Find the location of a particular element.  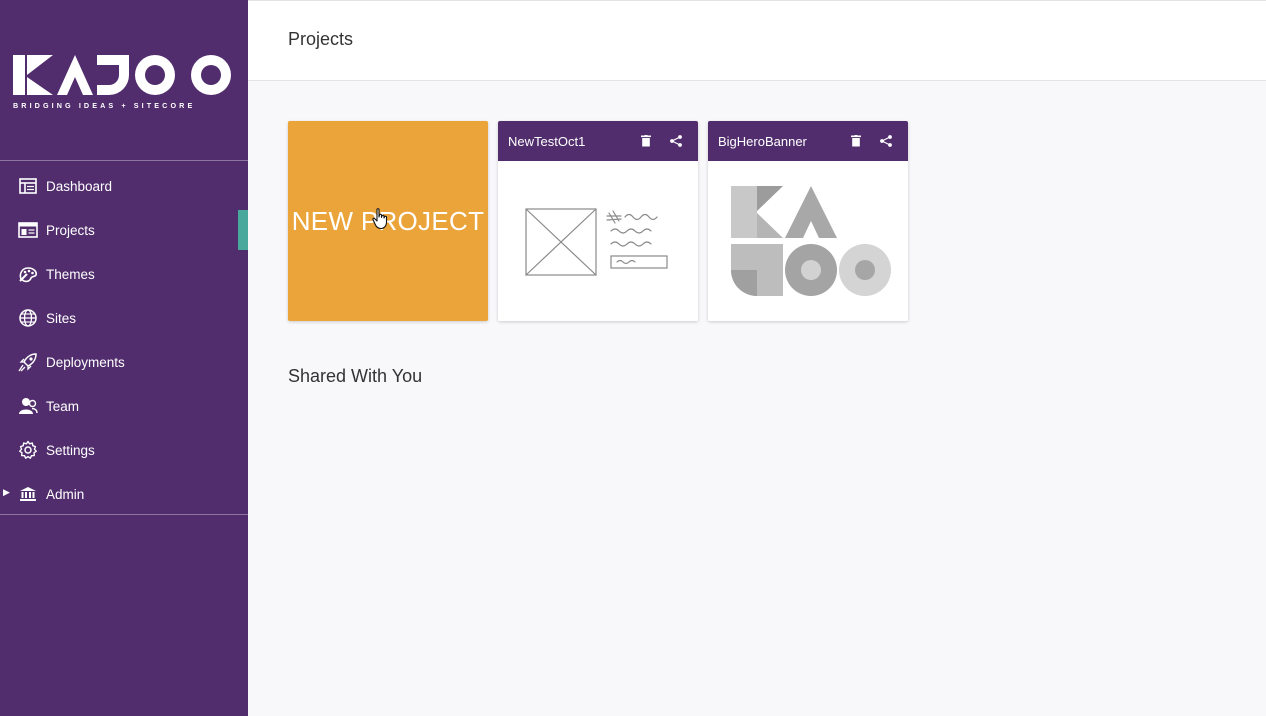

kajoo-logo: BRIDGING IDEAS + SITECORE is located at coordinates (124, 82).